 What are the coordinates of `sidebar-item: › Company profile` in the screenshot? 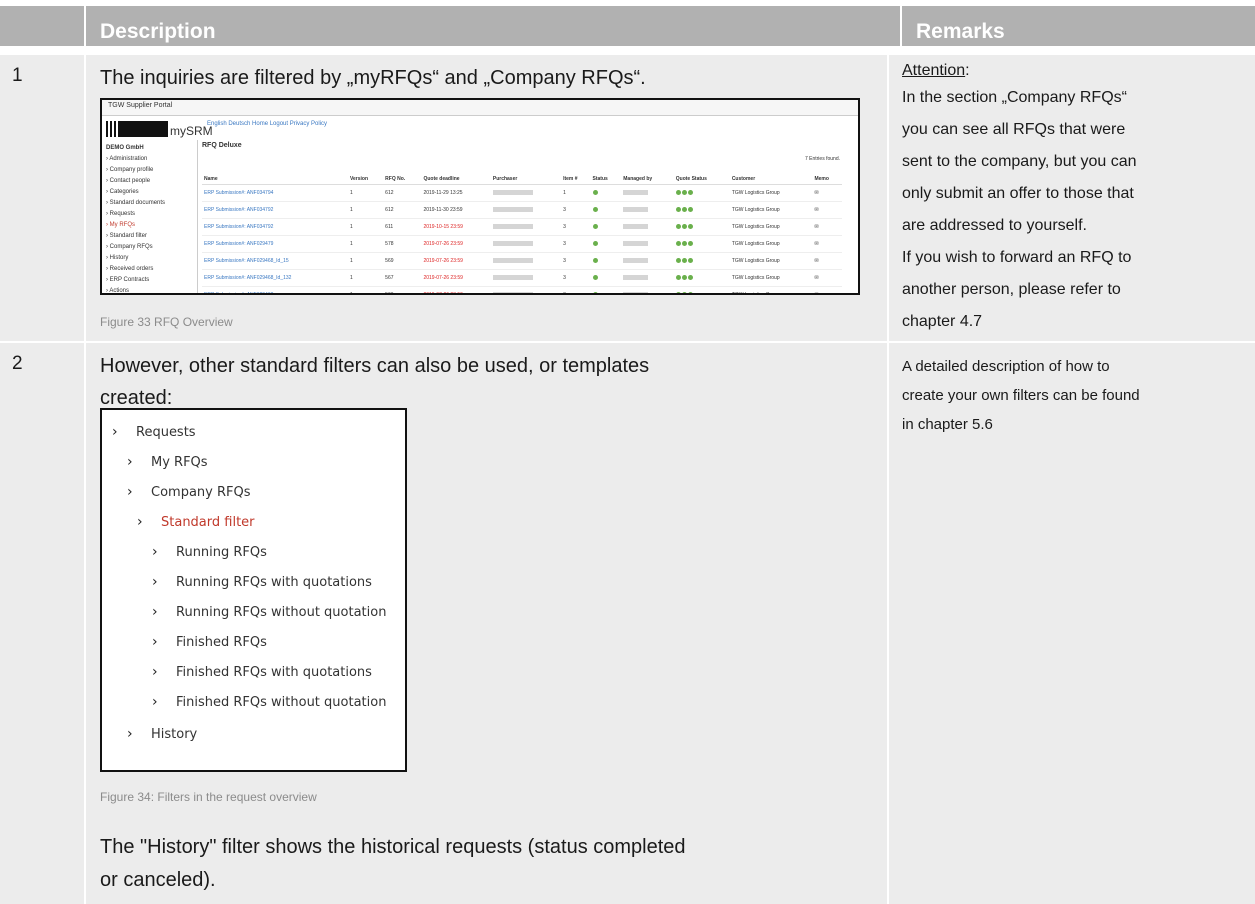 It's located at (149, 170).